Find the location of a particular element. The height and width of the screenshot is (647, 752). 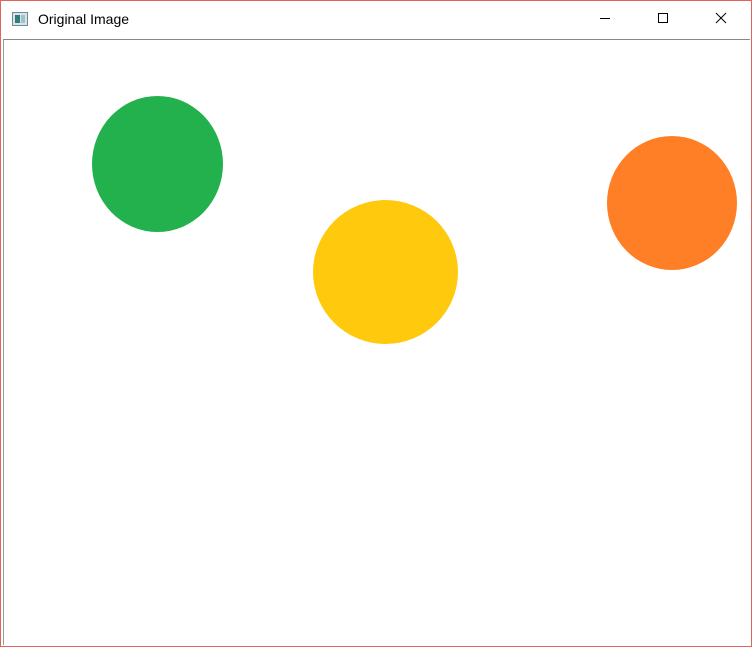

title-bar: Original Image is located at coordinates (376, 20).